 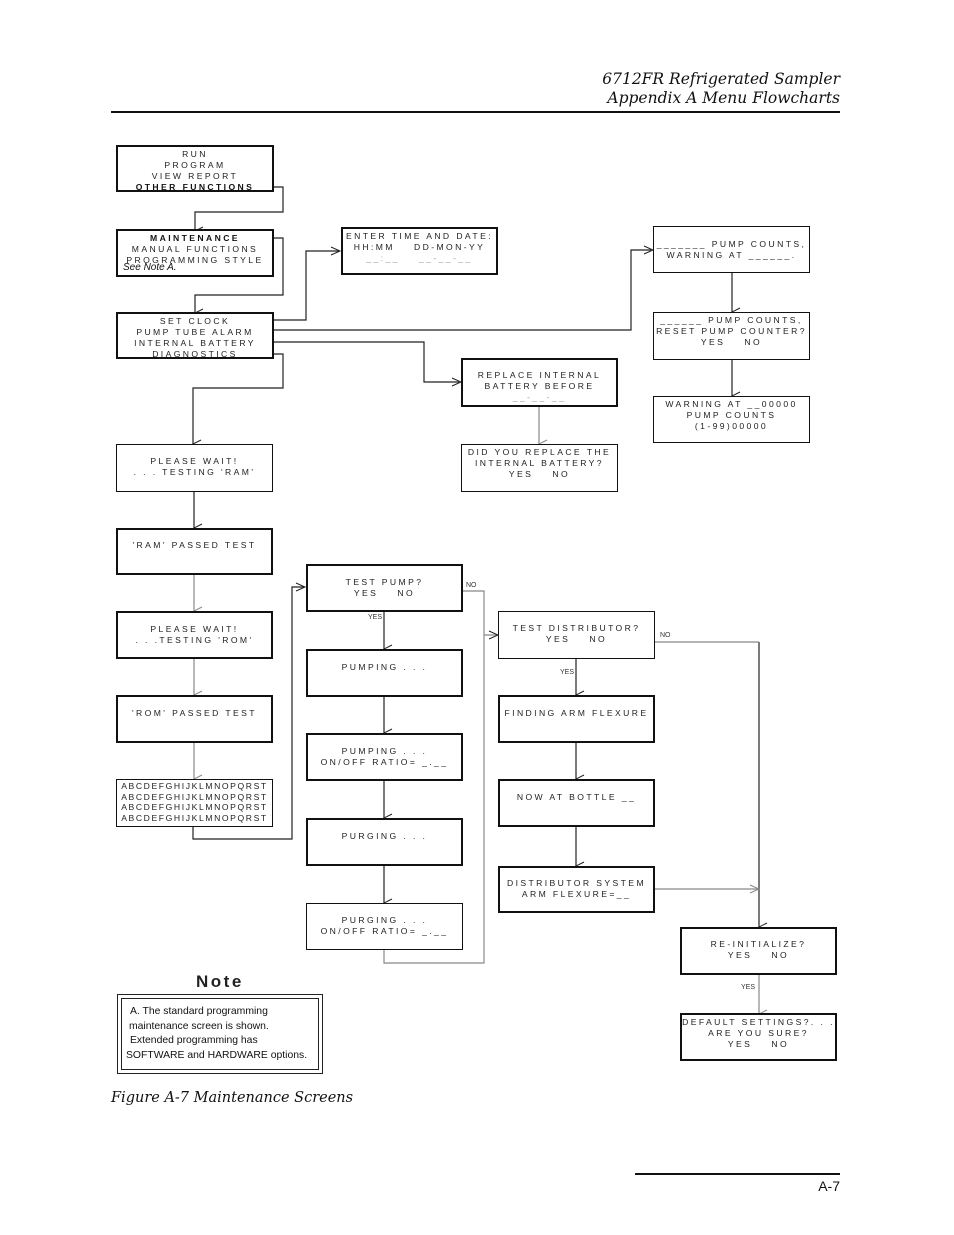 I want to click on screen-line: RE-INITIALIZE?, so click(x=758, y=944).